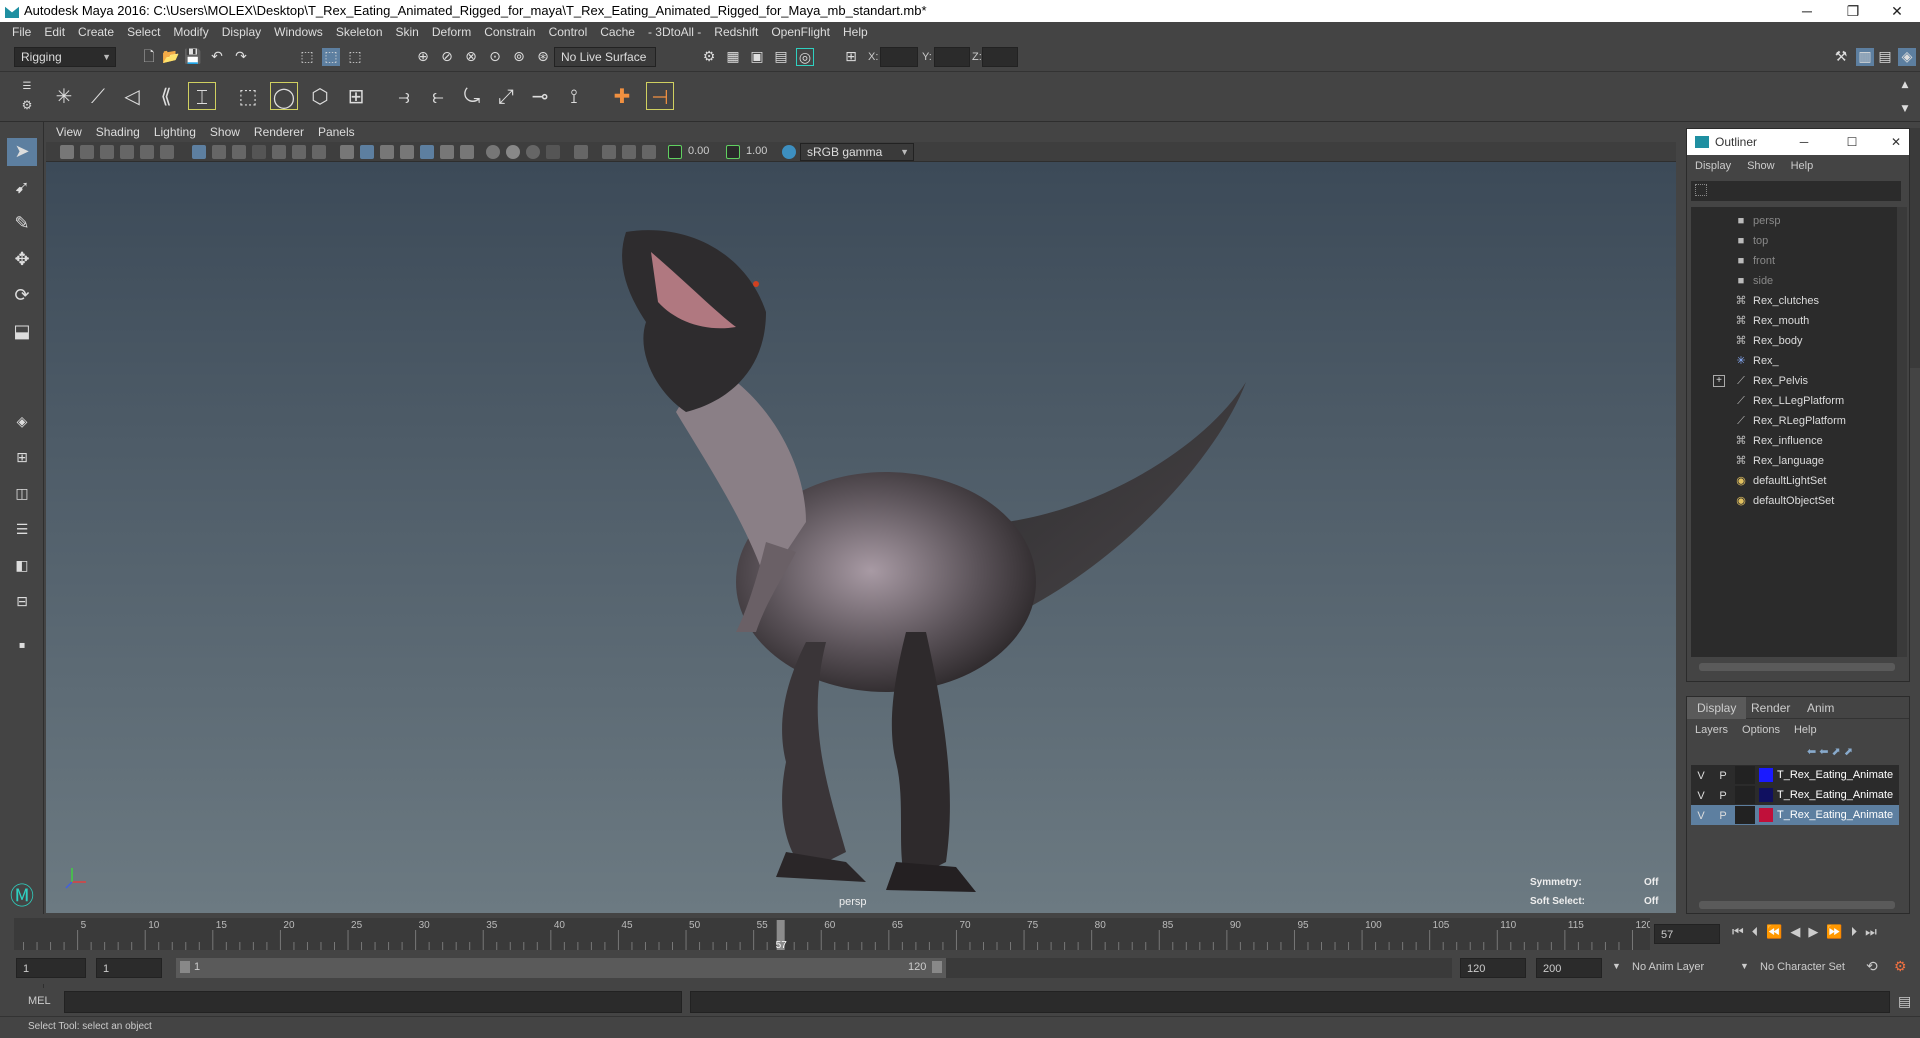 The width and height of the screenshot is (1920, 1038). Describe the element at coordinates (609, 152) in the screenshot. I see `xray-joints-icon` at that location.